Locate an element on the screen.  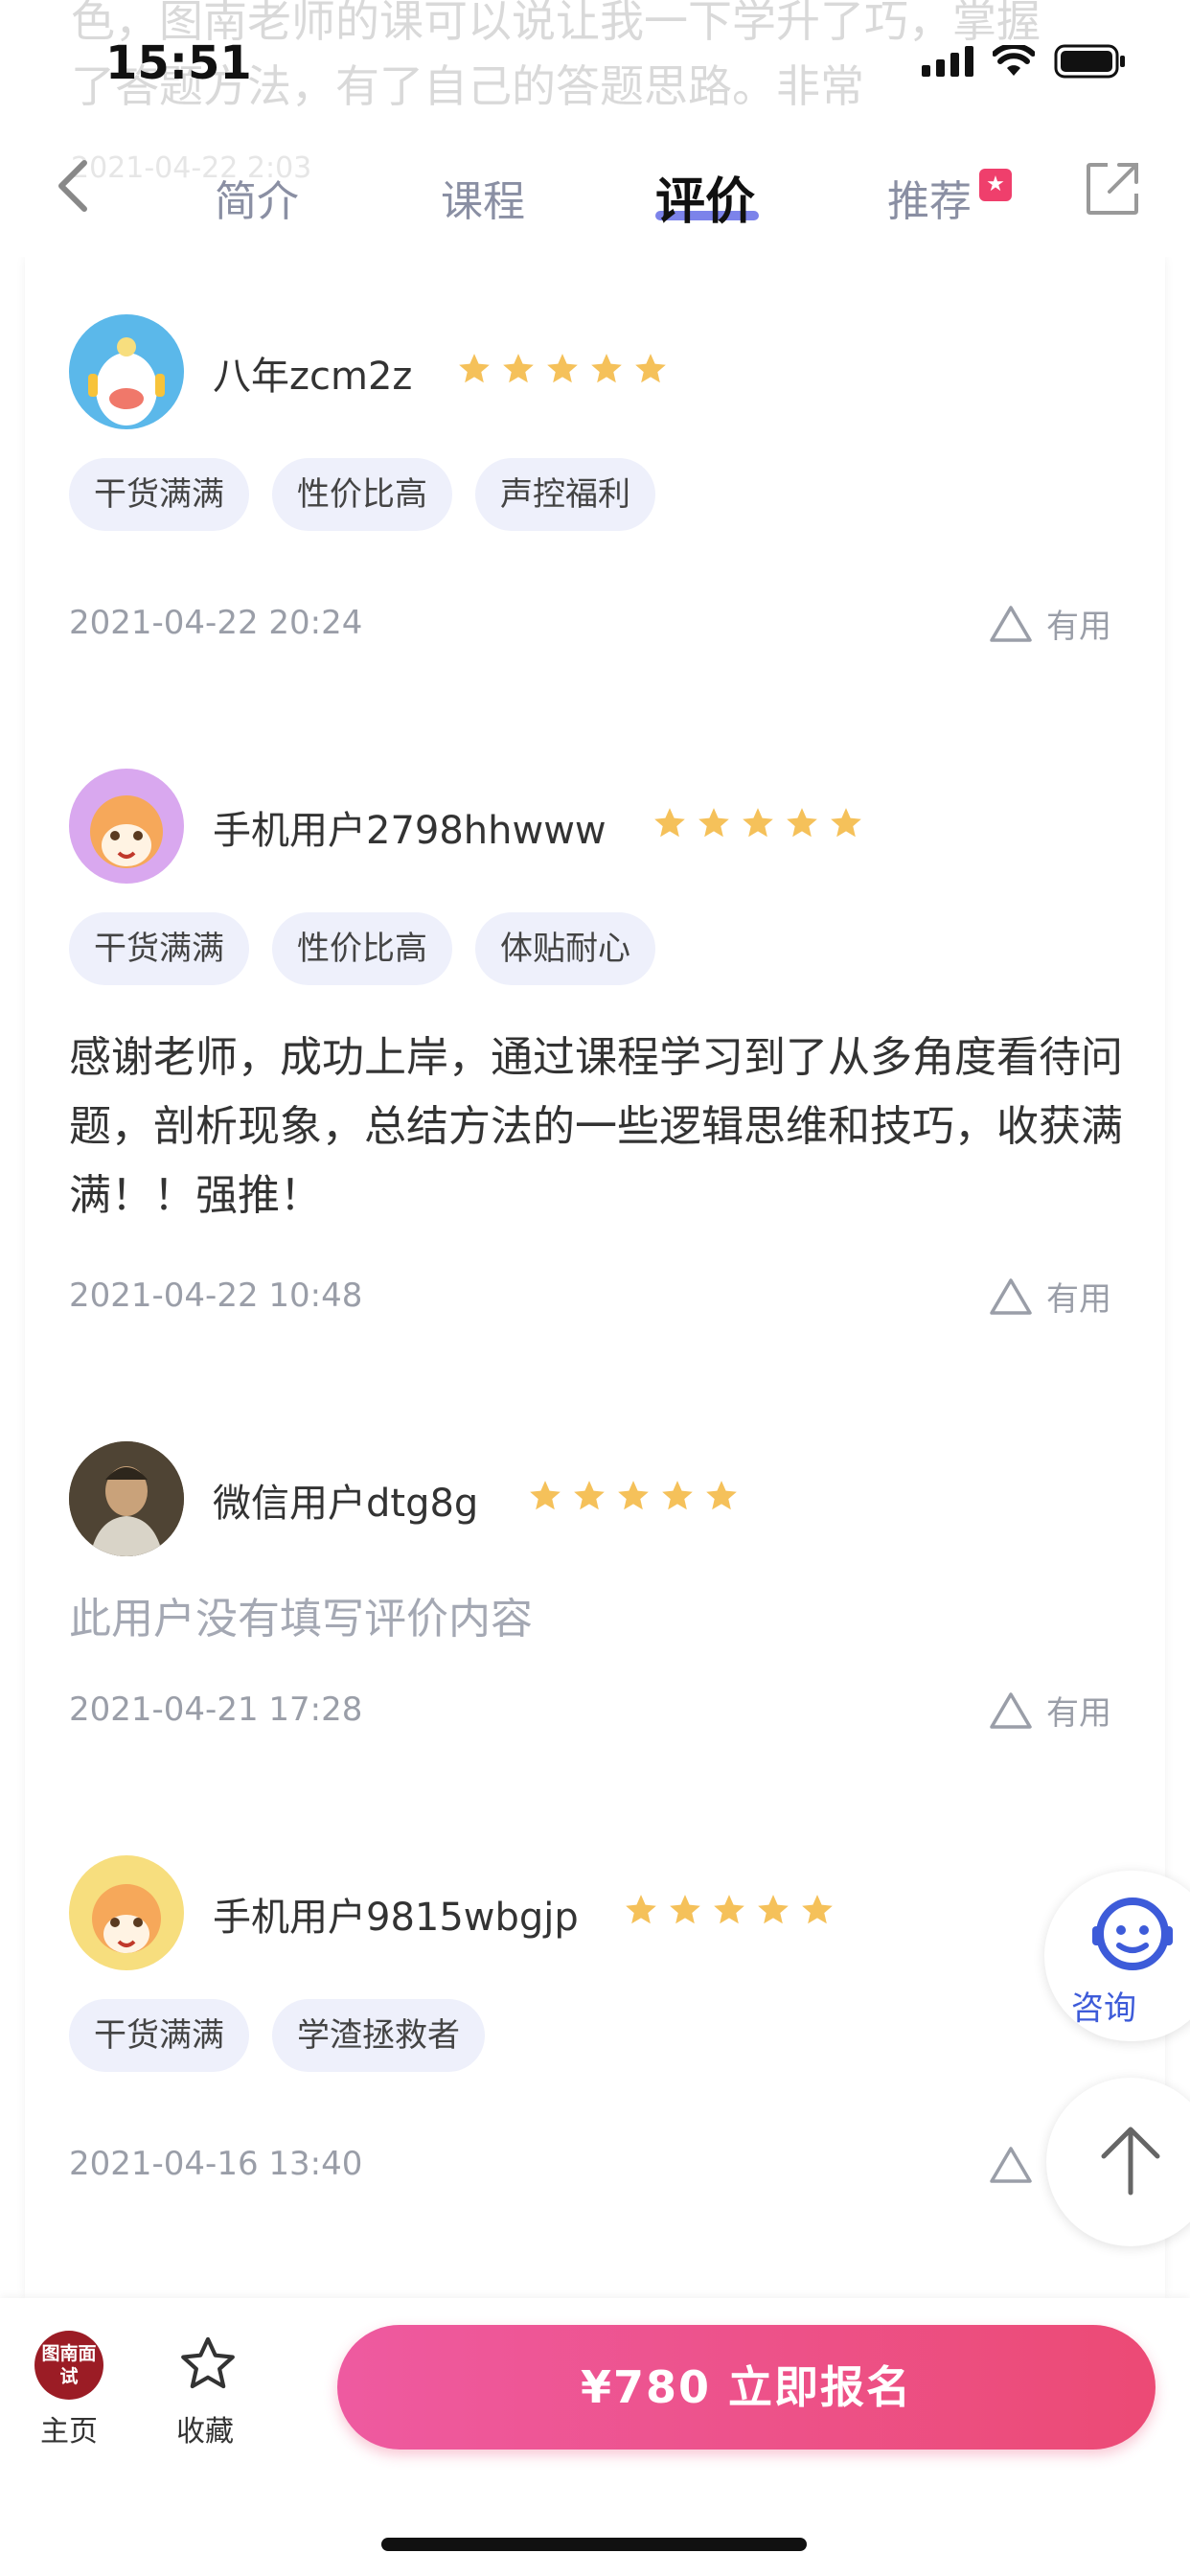
share-icon is located at coordinates (1112, 189).